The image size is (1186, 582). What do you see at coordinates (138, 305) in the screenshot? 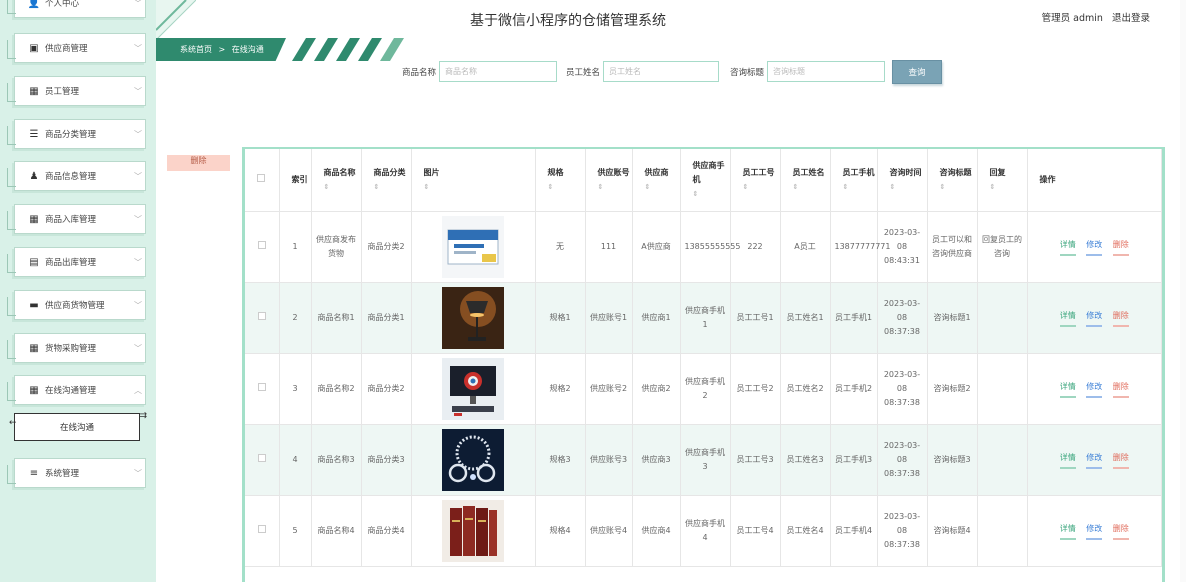
I see `chevron-down-icon: ﹀` at bounding box center [138, 305].